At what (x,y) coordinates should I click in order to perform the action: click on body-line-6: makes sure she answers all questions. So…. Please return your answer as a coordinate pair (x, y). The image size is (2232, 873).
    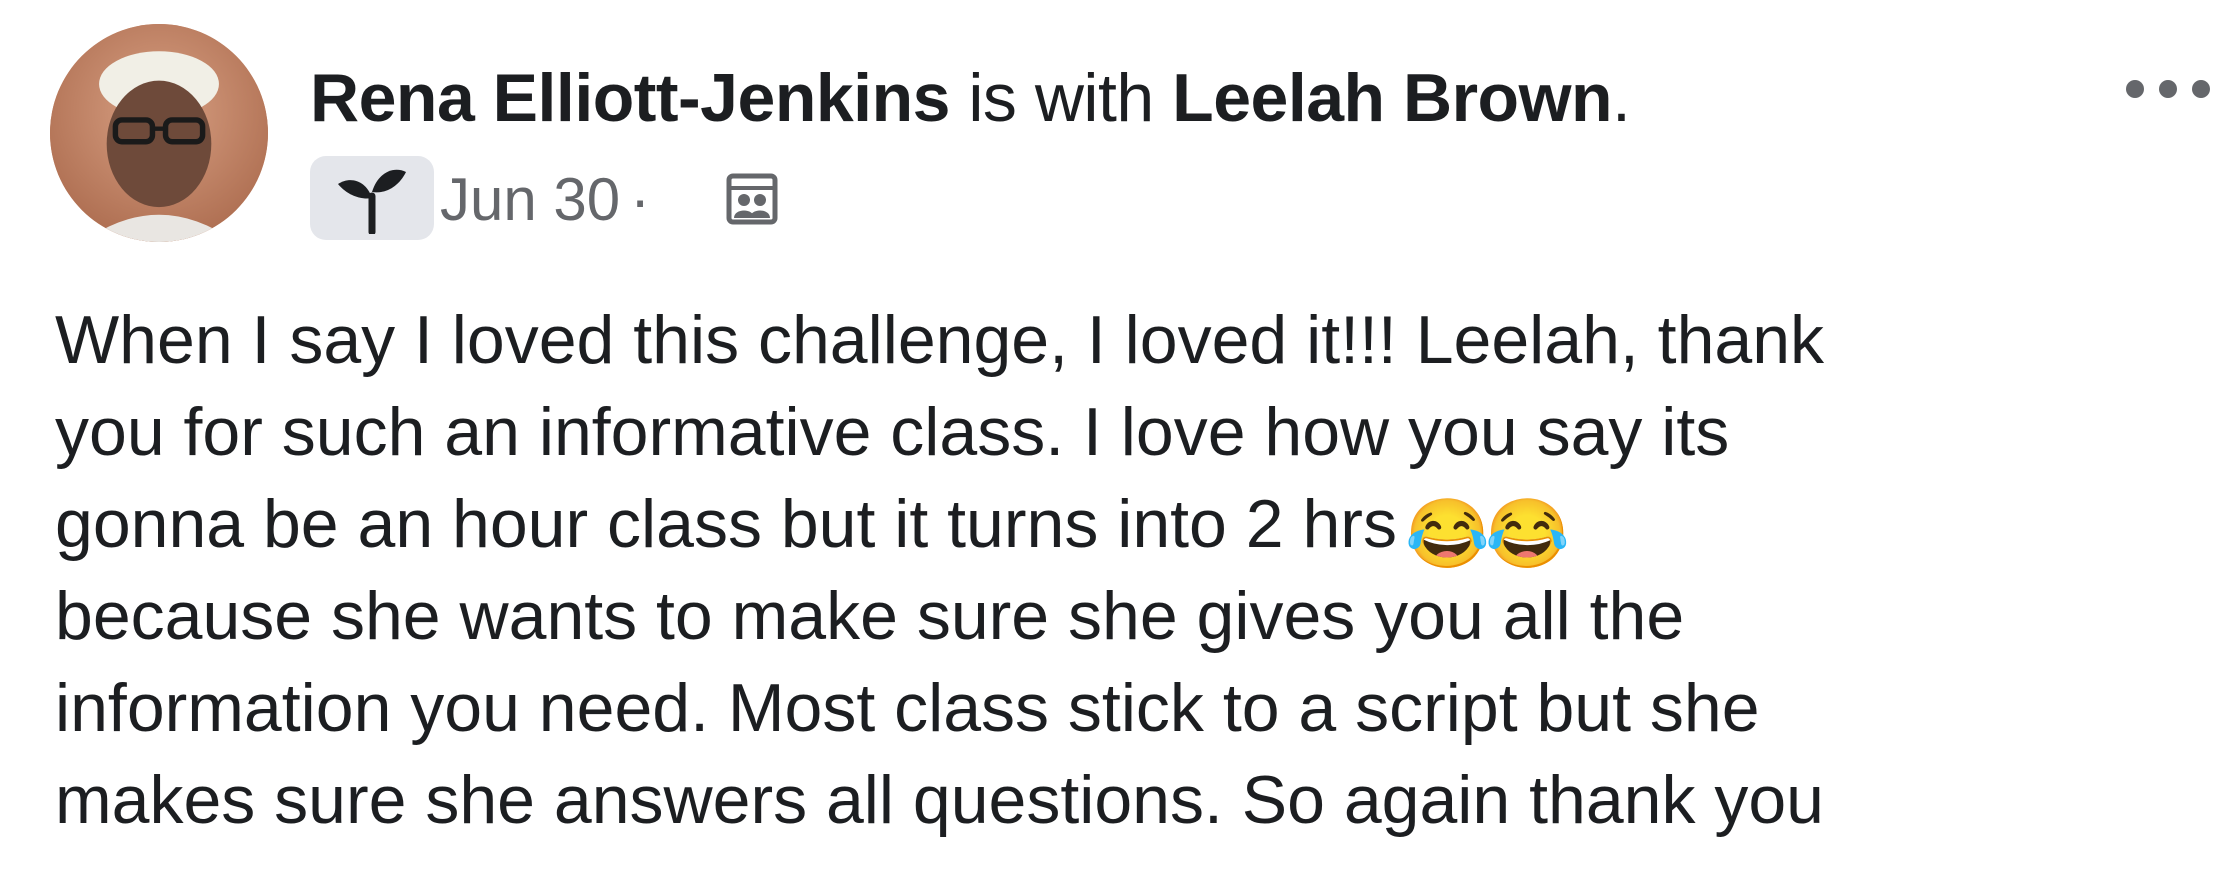
    Looking at the image, I should click on (939, 800).